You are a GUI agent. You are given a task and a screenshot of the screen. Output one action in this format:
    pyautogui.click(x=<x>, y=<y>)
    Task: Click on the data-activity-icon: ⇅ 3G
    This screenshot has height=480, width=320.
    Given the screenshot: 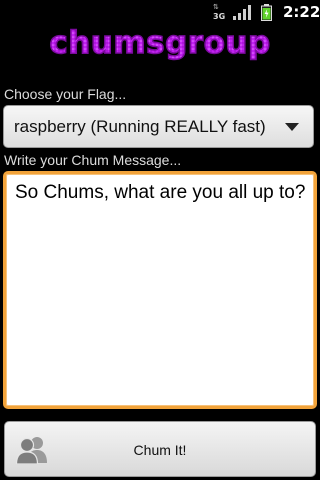 What is the action you would take?
    pyautogui.click(x=219, y=12)
    